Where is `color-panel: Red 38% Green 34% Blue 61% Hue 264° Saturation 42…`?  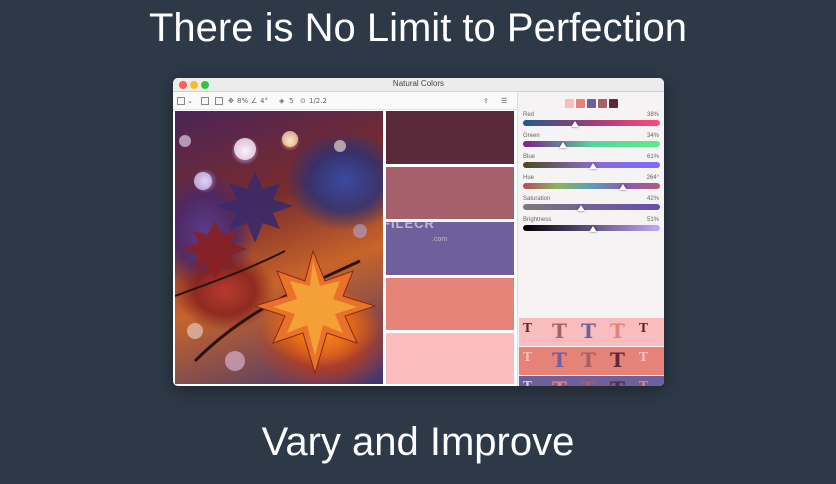 color-panel: Red 38% Green 34% Blue 61% Hue 264° Saturation 42… is located at coordinates (590, 239).